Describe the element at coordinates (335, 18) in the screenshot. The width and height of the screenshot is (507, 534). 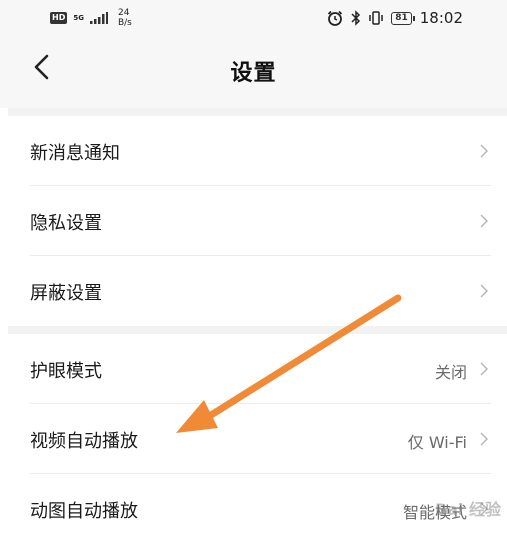
I see `alarm-icon` at that location.